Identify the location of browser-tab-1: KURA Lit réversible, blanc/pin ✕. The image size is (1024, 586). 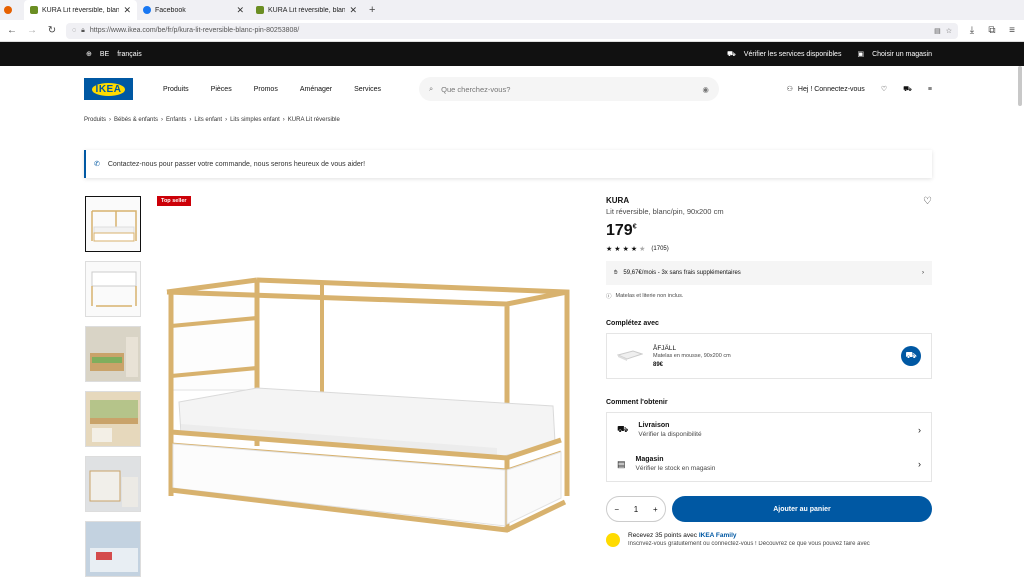
(80, 10).